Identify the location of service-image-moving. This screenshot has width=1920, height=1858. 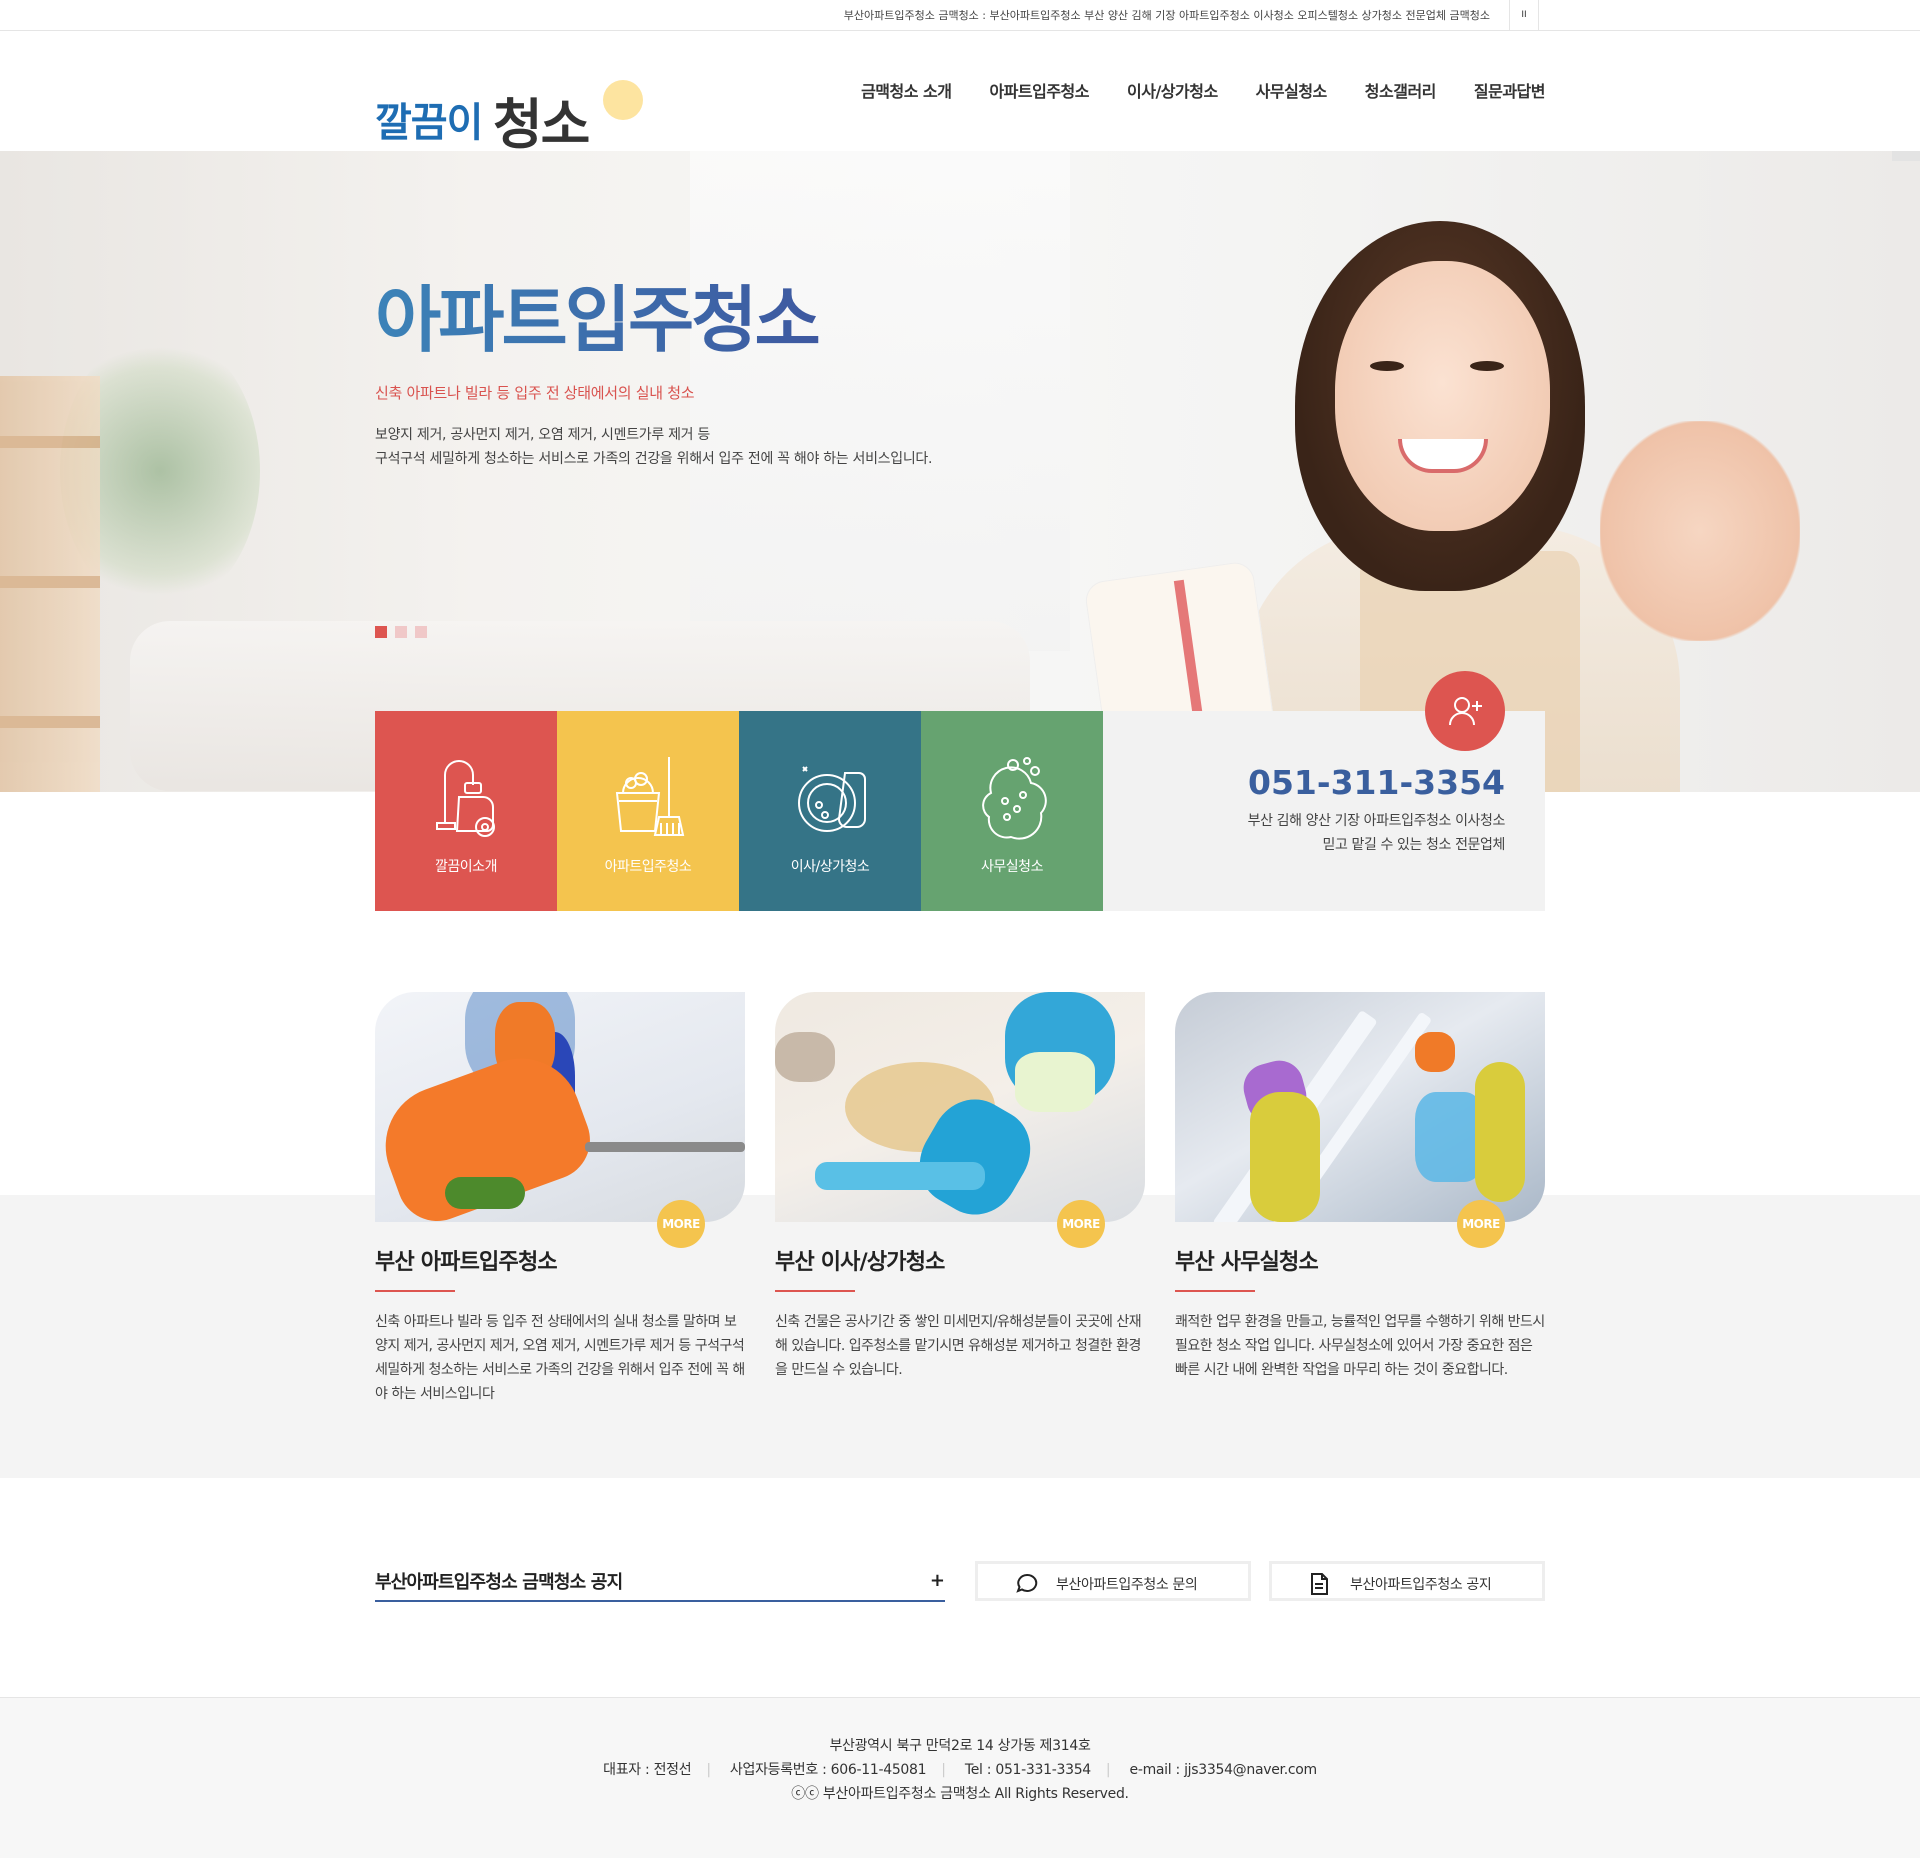
(960, 1107).